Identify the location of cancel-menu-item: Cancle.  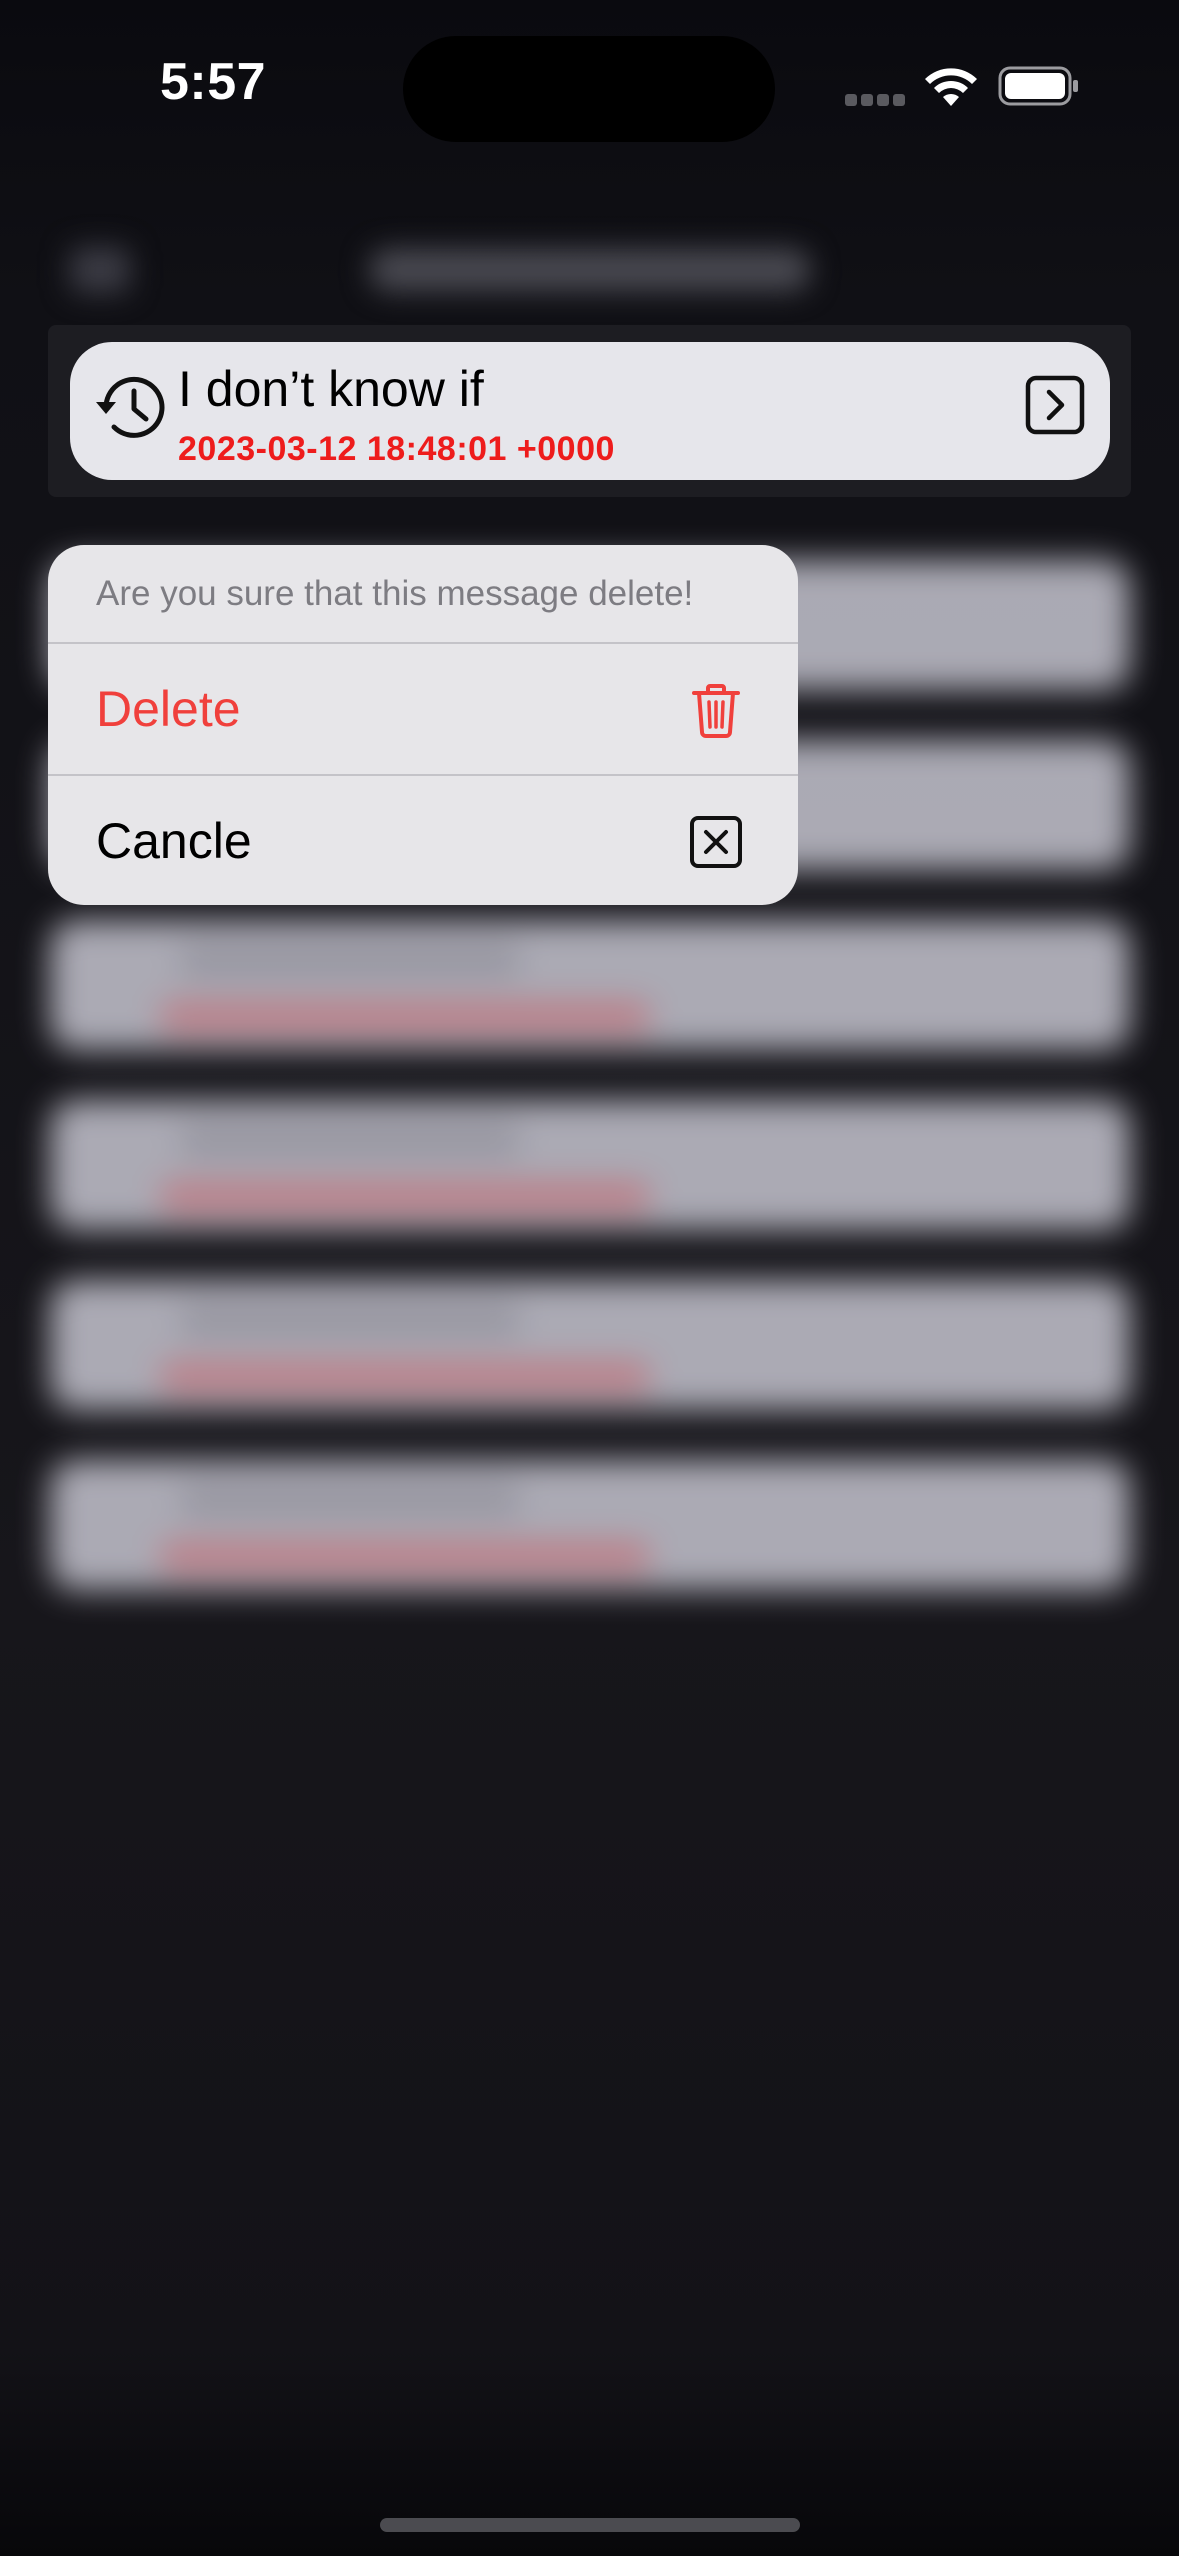
(423, 840).